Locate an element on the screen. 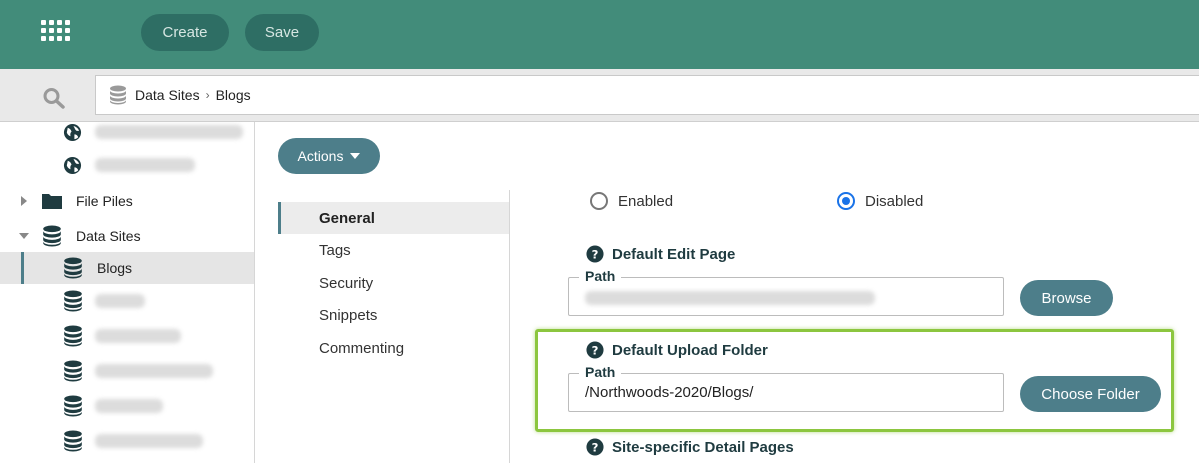 The image size is (1199, 463). sidebar-item-label: File Piles is located at coordinates (104, 201).